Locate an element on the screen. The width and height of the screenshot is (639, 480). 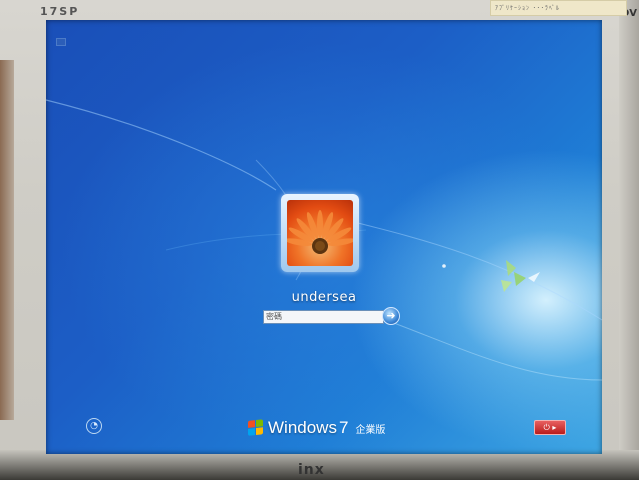
arrow-right-icon: ➜ is located at coordinates (391, 315).